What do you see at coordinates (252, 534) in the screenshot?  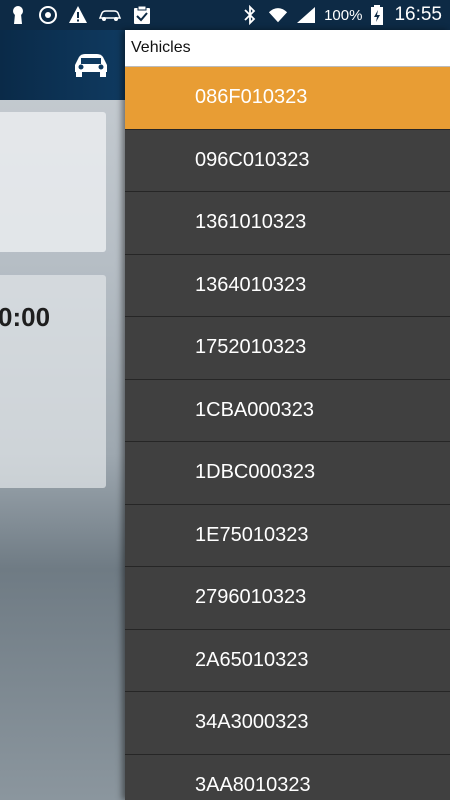 I see `vehicle-id-label: 1E75010323` at bounding box center [252, 534].